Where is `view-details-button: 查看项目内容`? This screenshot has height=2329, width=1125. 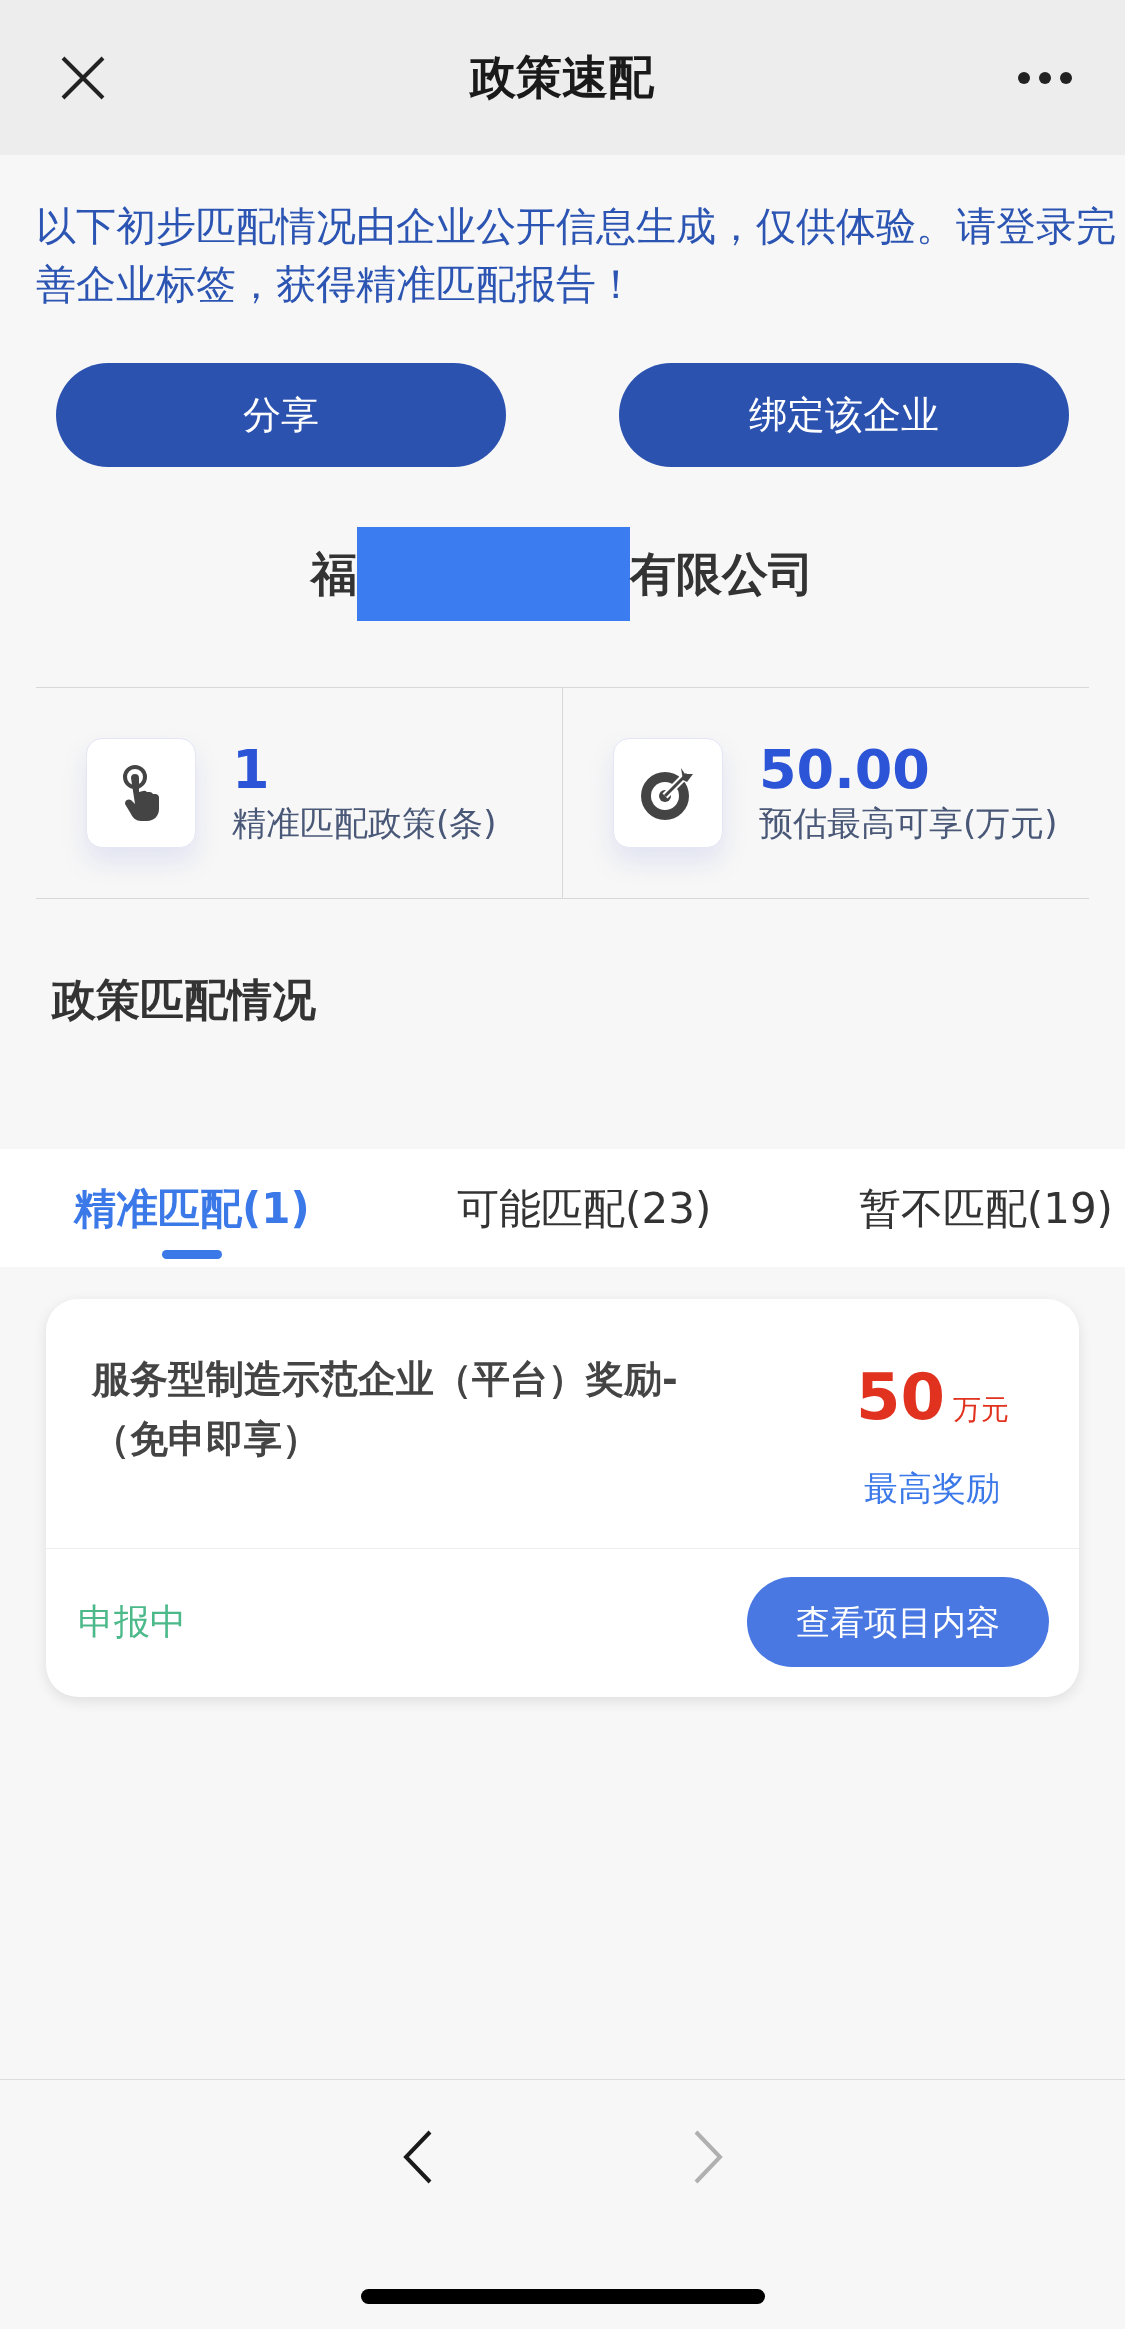
view-details-button: 查看项目内容 is located at coordinates (898, 1622).